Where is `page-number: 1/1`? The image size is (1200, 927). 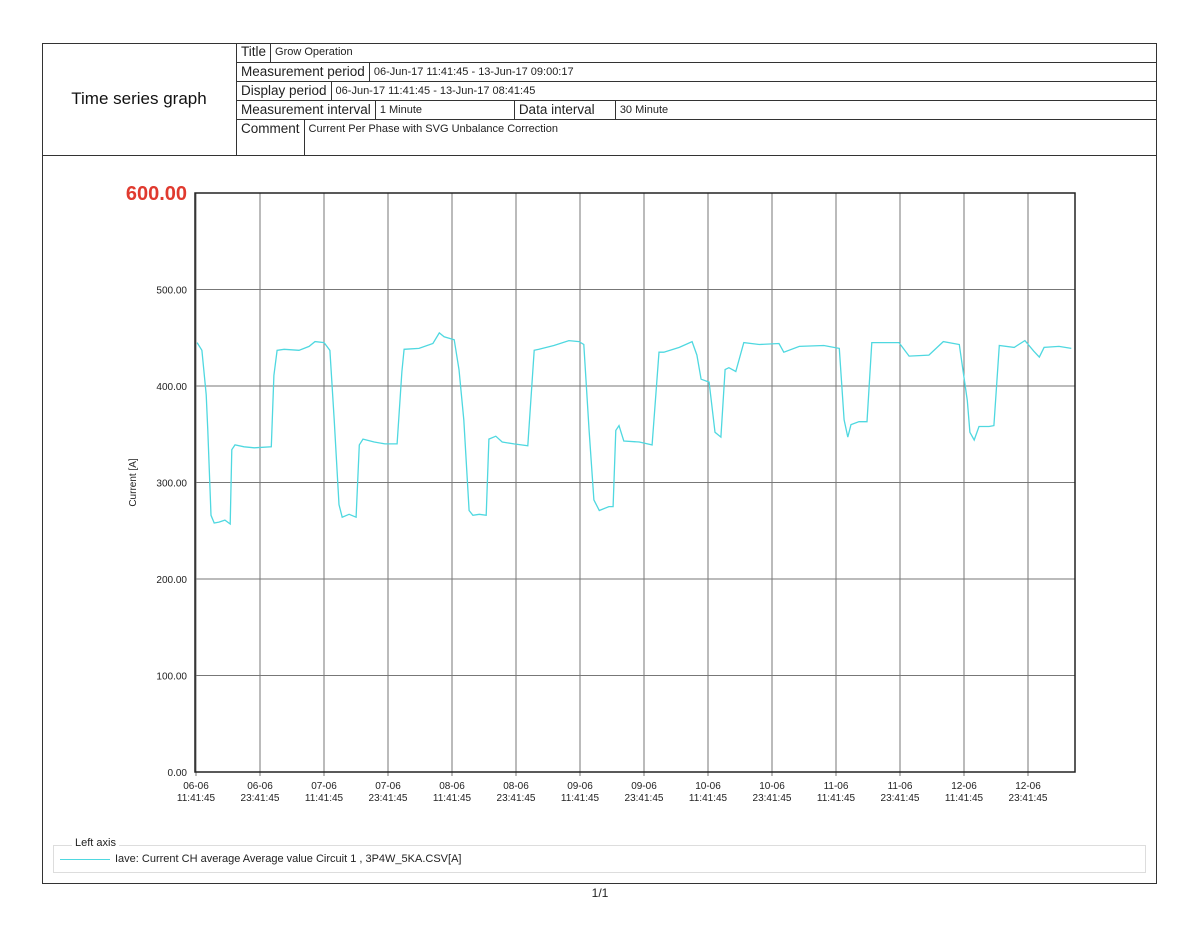
page-number: 1/1 is located at coordinates (600, 893).